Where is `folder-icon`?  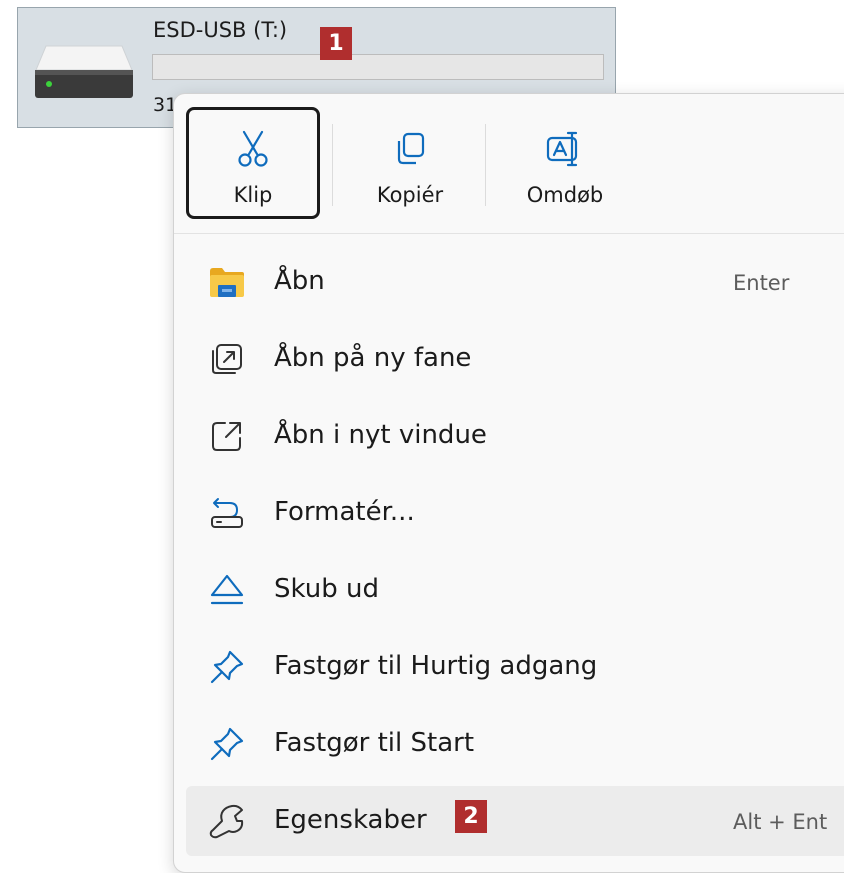 folder-icon is located at coordinates (227, 282).